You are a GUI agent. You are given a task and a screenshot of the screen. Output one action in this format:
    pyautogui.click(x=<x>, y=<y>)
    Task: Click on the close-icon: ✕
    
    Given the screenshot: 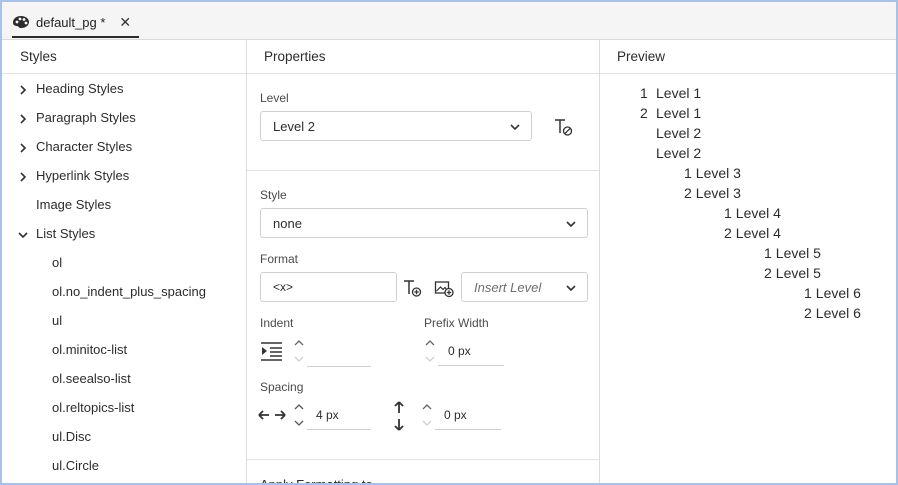 What is the action you would take?
    pyautogui.click(x=125, y=22)
    